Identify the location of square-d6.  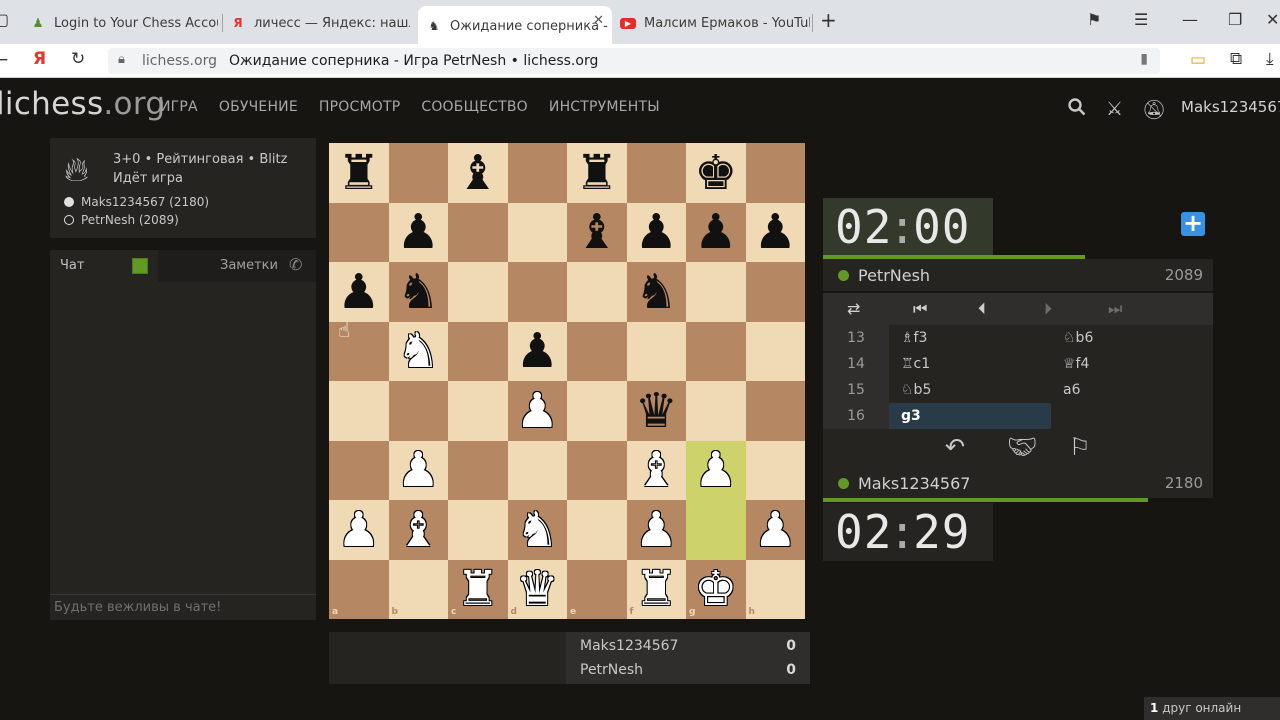
(537, 292).